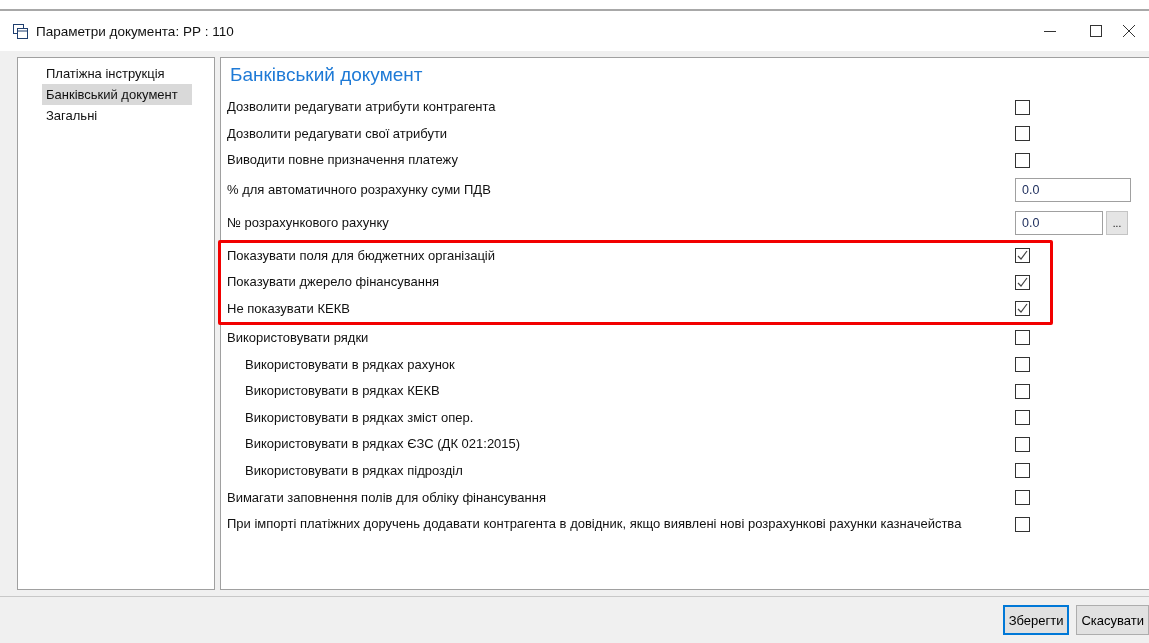 The image size is (1149, 643). I want to click on setting-label: № розрахункового рахунку, so click(308, 223).